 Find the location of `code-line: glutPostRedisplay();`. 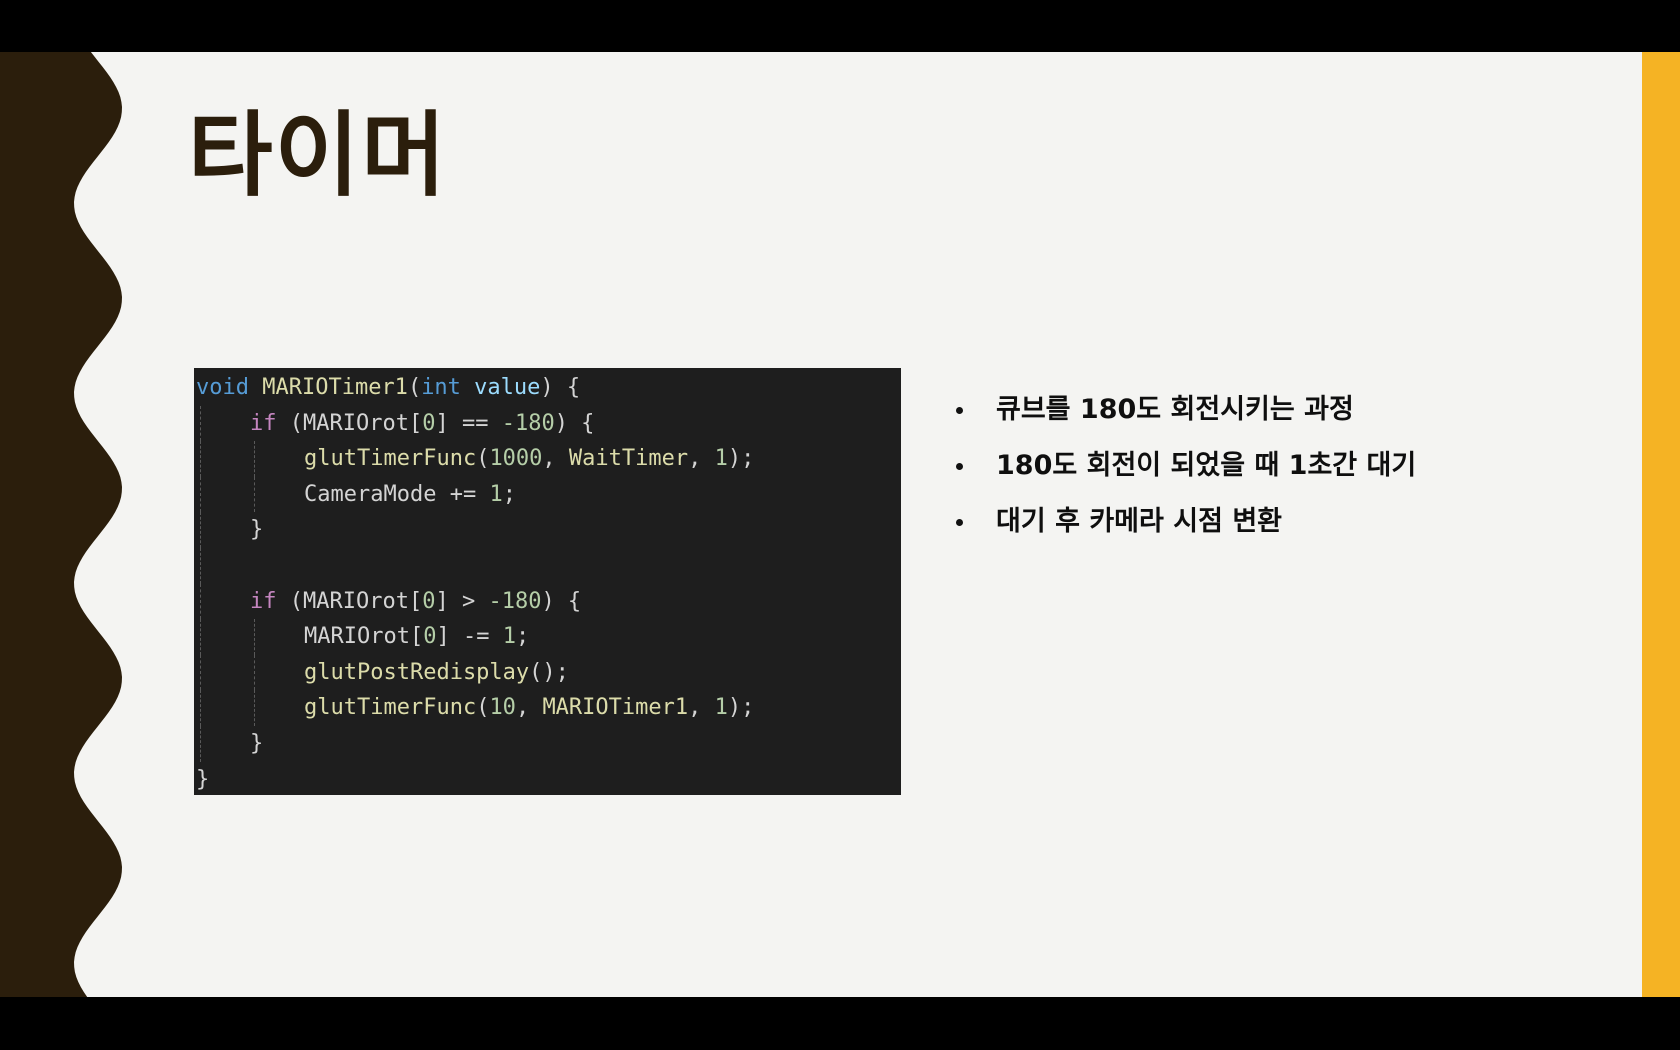

code-line: glutPostRedisplay(); is located at coordinates (547, 672).